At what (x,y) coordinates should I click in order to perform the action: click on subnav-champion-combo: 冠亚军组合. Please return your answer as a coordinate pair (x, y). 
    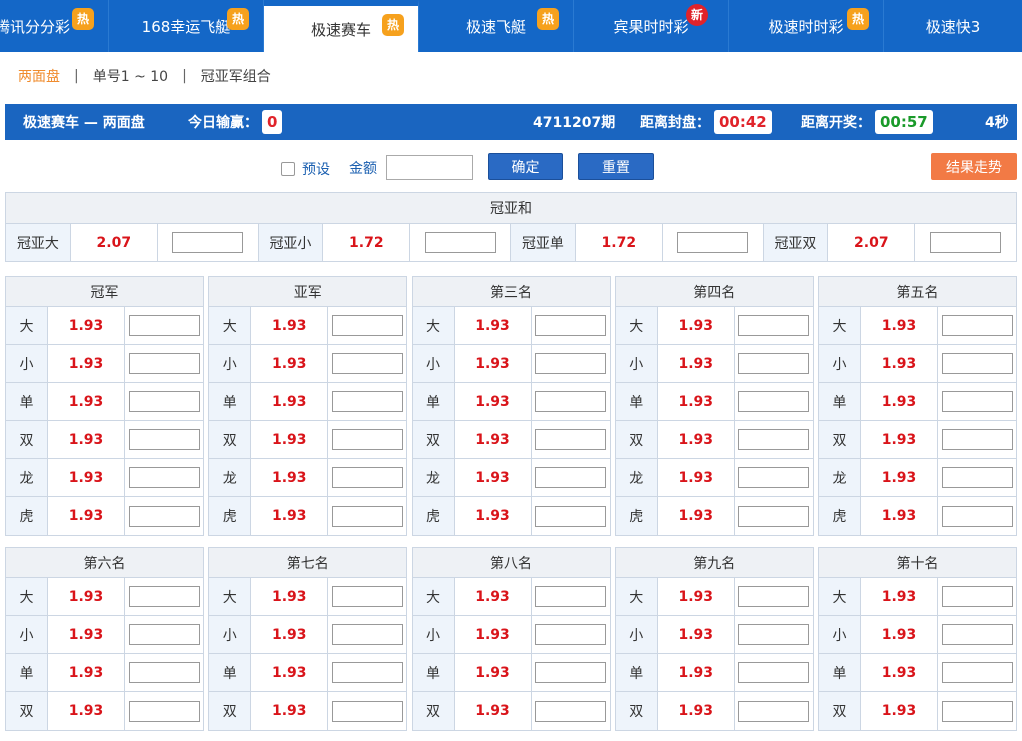
    Looking at the image, I should click on (236, 76).